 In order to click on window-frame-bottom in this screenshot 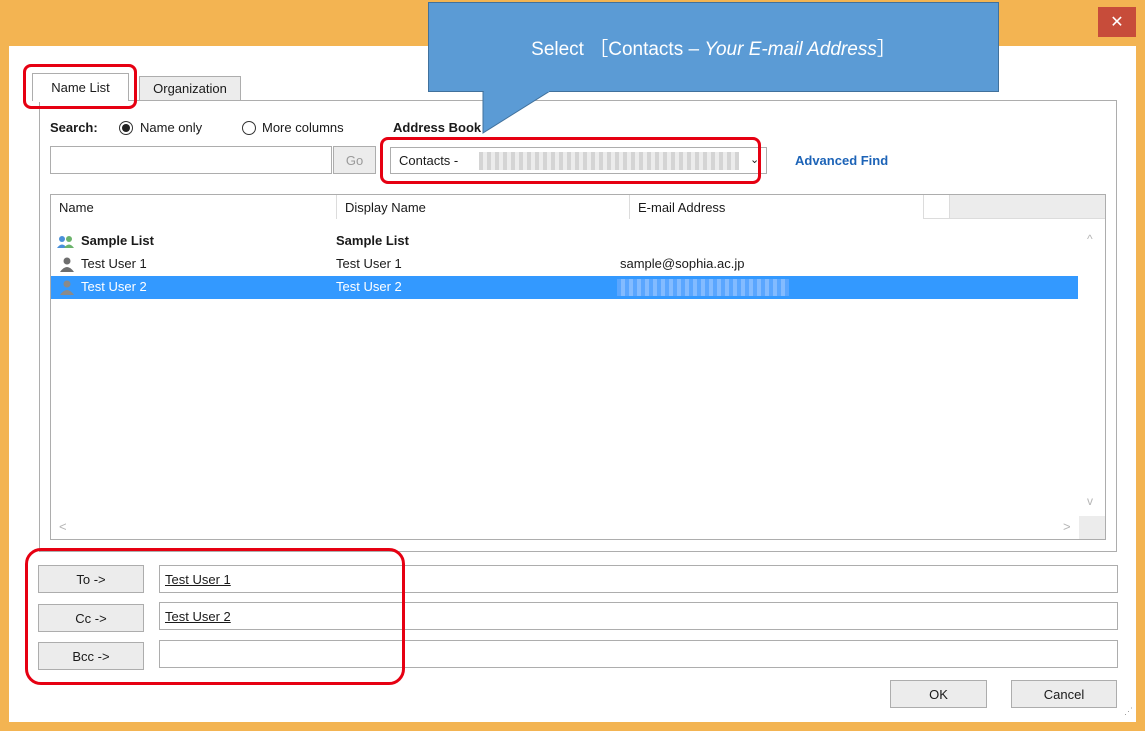, I will do `click(572, 726)`.